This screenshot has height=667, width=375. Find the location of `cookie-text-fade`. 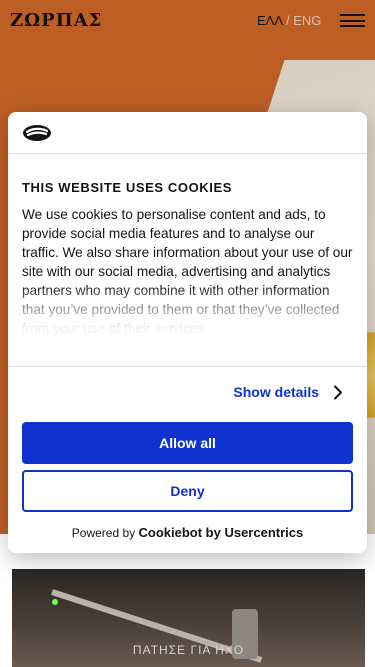

cookie-text-fade is located at coordinates (187, 310).